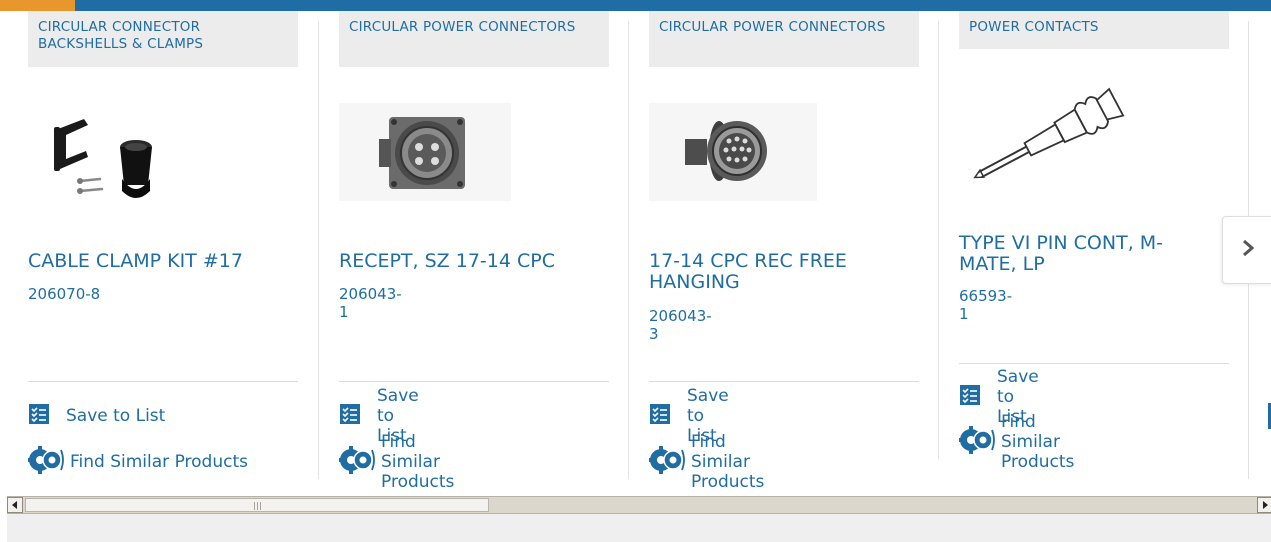 The width and height of the screenshot is (1271, 542). I want to click on carousel-next-button, so click(1246, 250).